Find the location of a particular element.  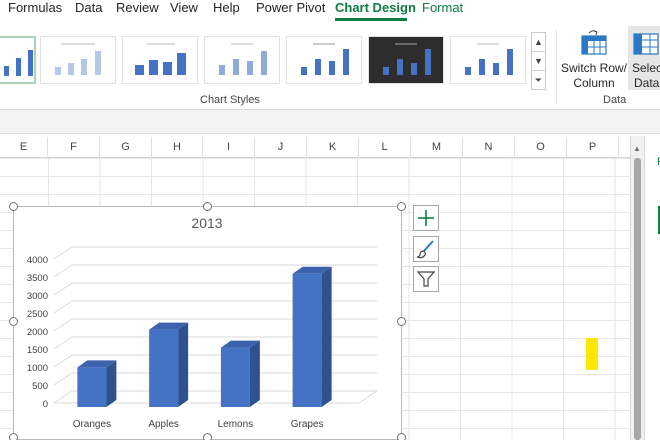

highlighted-cell is located at coordinates (592, 354).